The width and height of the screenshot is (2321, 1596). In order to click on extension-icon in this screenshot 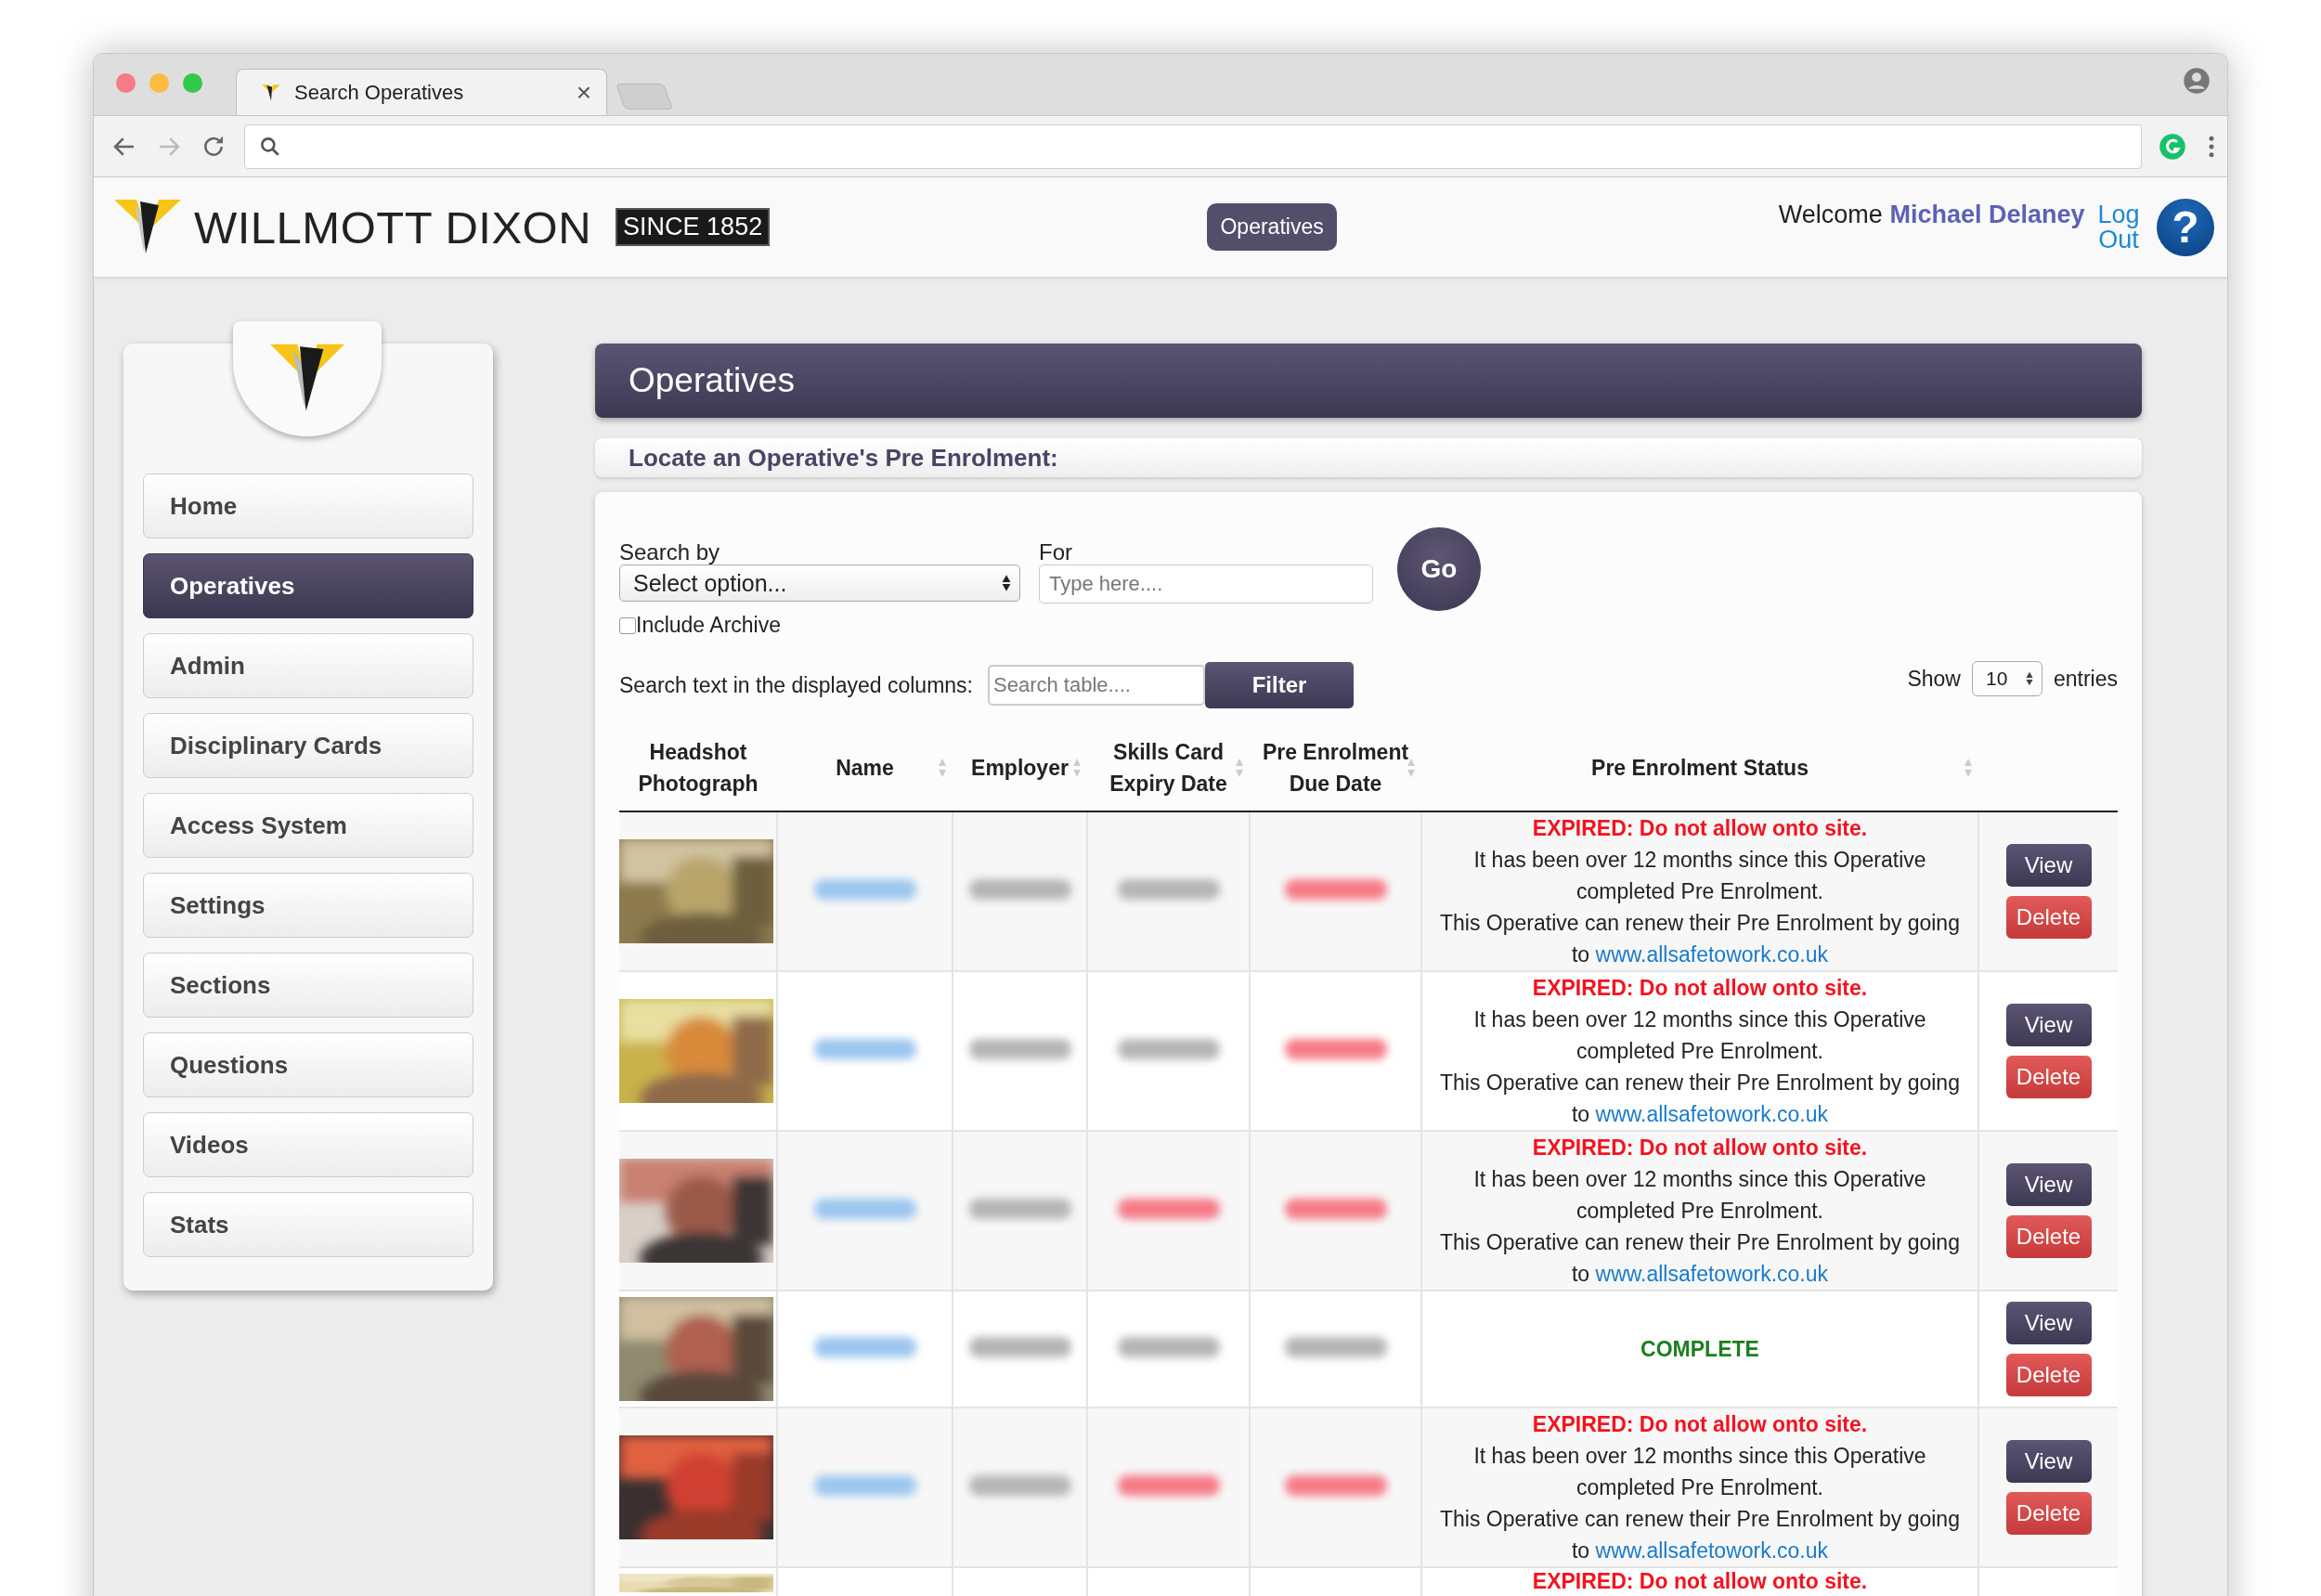, I will do `click(2172, 146)`.